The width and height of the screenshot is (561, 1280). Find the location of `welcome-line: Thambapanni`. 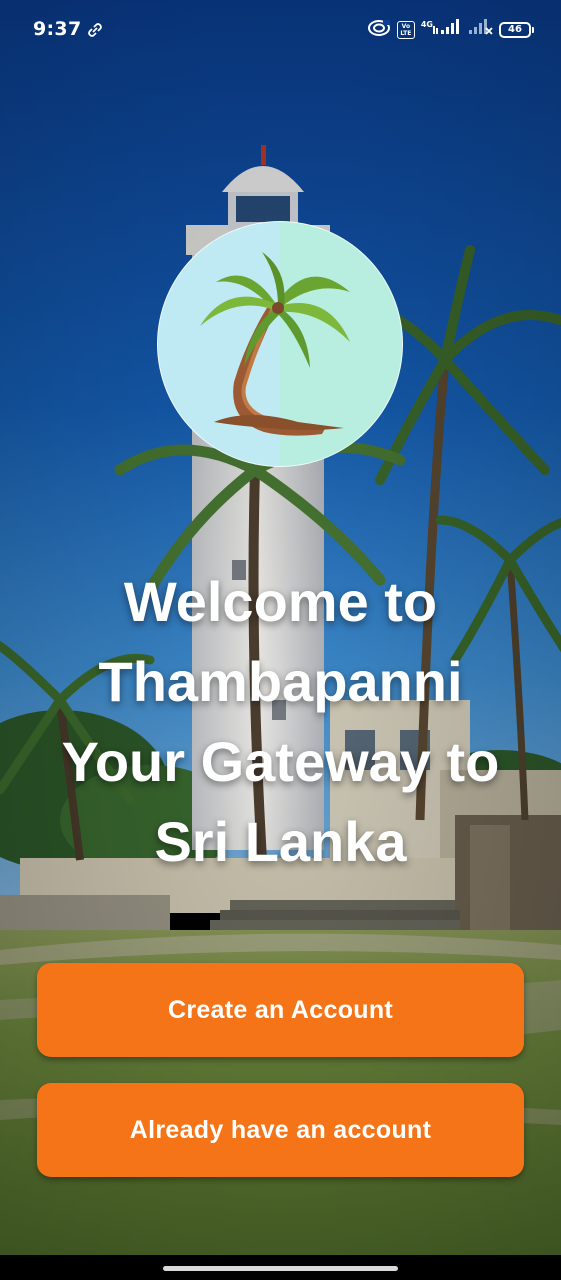

welcome-line: Thambapanni is located at coordinates (280, 681).